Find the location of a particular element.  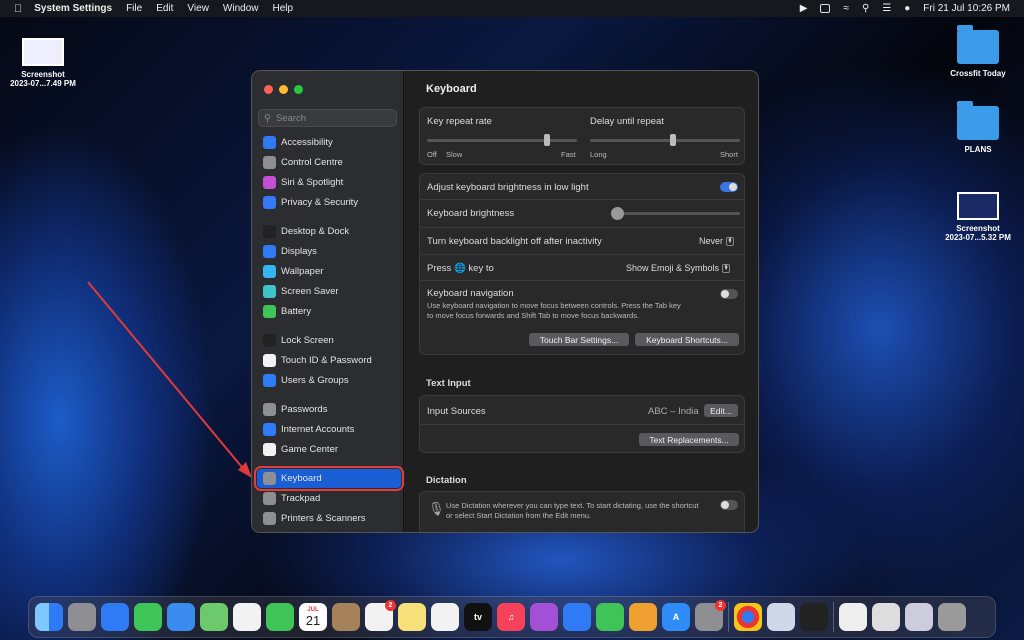

key-repeat-rate-knob is located at coordinates (547, 140).